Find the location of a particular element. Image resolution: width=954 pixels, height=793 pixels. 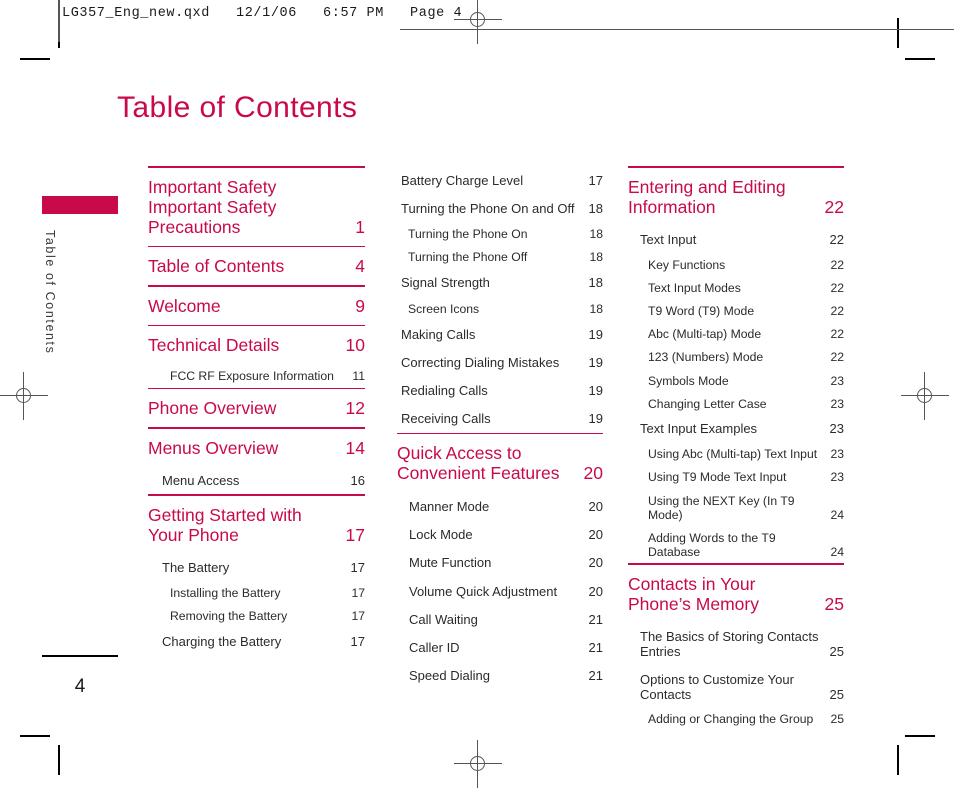

toc-sub-entry: Options to Customize Your Contacts 25 is located at coordinates (736, 686).